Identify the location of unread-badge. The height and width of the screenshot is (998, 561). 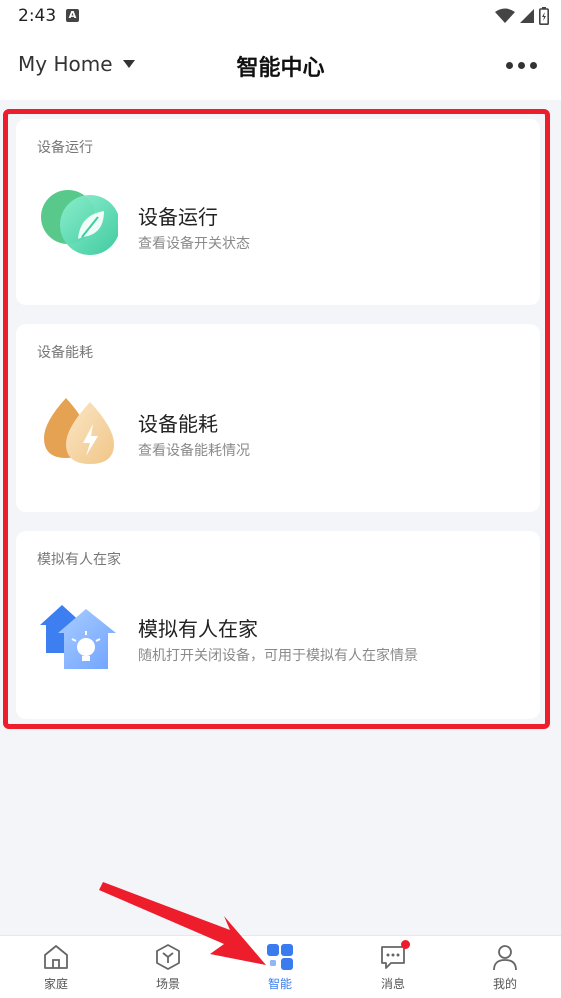
(405, 944).